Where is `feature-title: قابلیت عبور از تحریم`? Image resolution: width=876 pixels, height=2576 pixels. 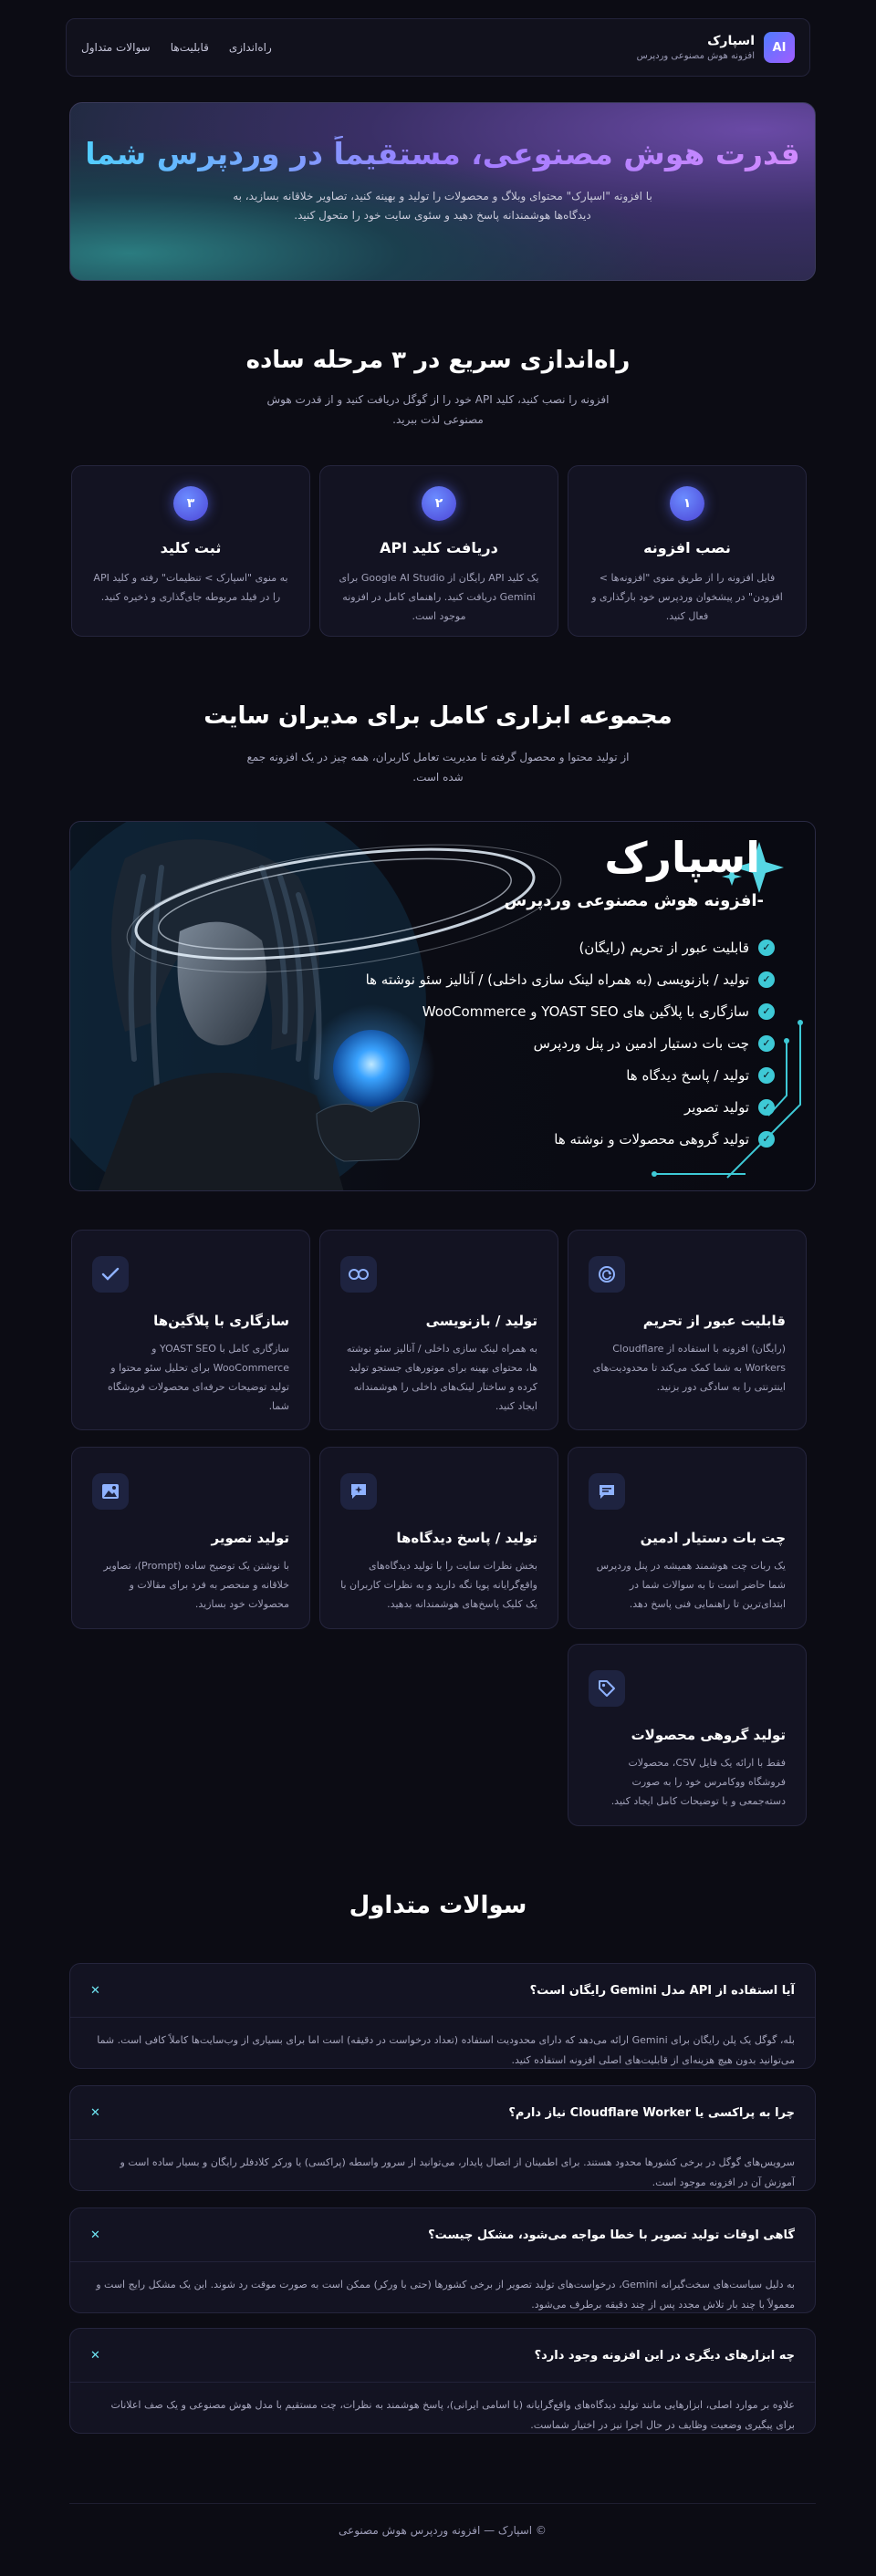
feature-title: قابلیت عبور از تحریم is located at coordinates (714, 1321).